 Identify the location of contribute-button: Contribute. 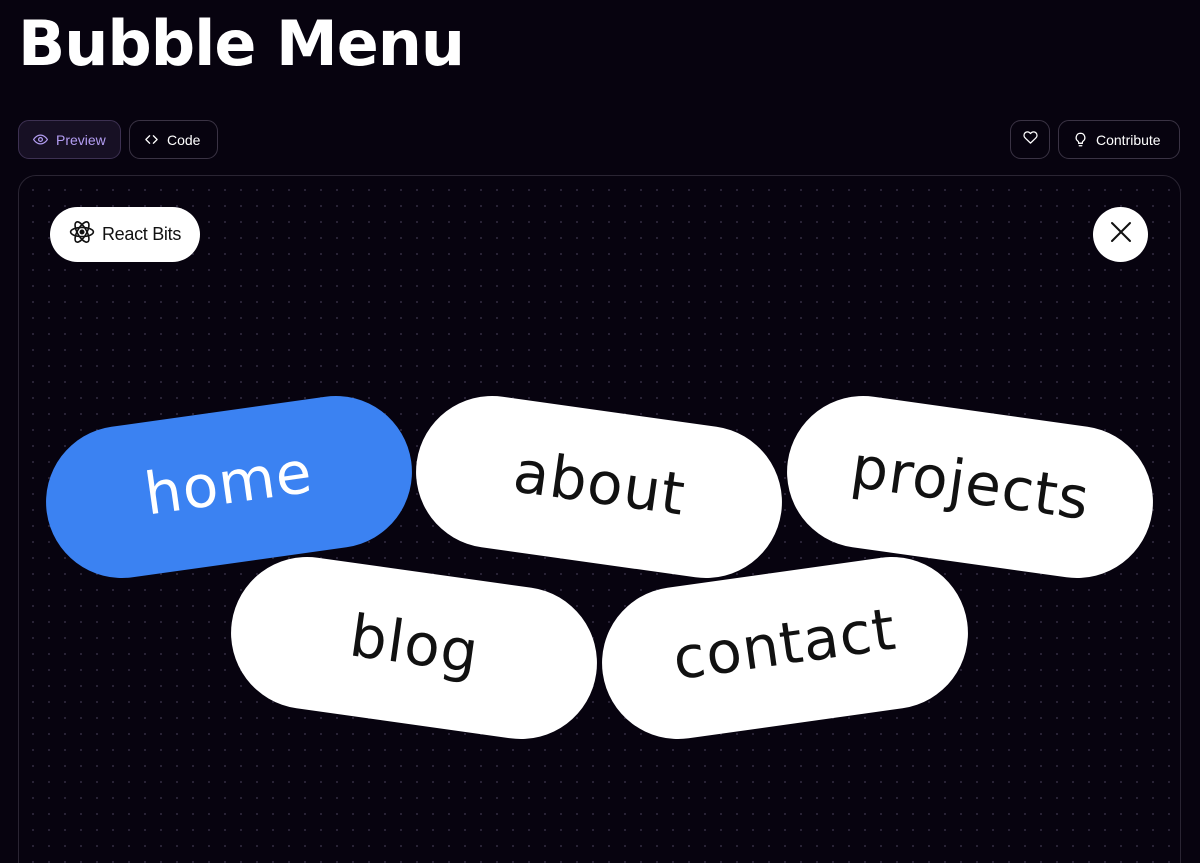
(1119, 139).